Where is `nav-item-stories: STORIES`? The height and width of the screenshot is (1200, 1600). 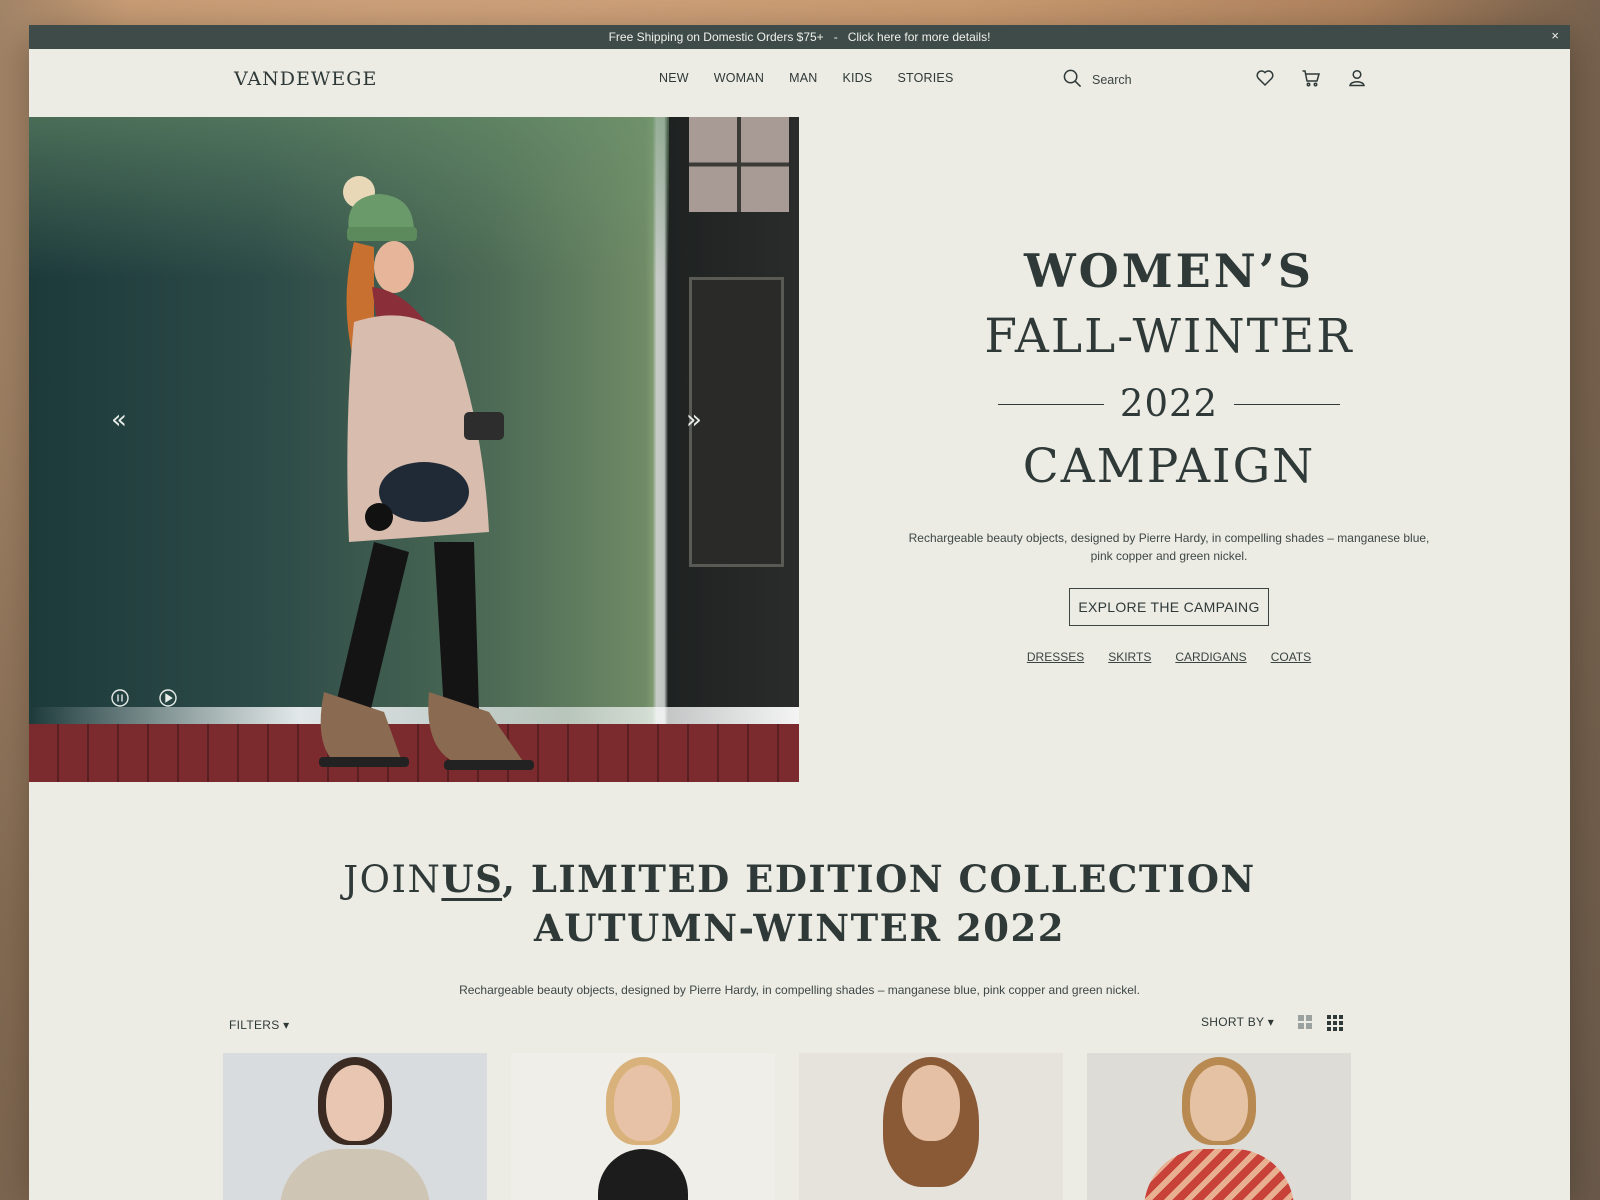 nav-item-stories: STORIES is located at coordinates (925, 78).